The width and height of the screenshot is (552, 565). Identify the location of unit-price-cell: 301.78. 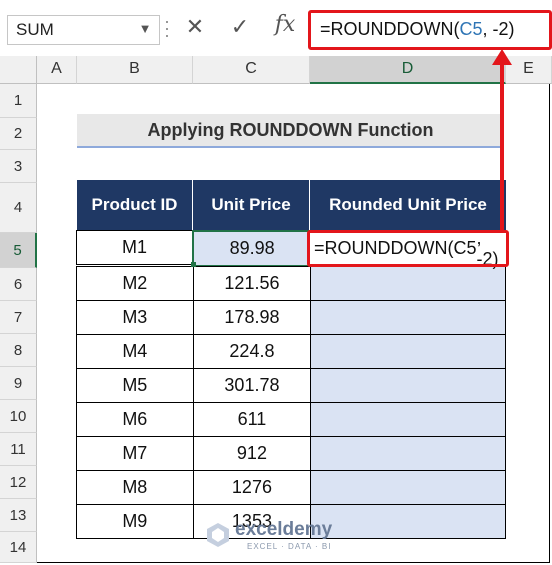
(252, 385).